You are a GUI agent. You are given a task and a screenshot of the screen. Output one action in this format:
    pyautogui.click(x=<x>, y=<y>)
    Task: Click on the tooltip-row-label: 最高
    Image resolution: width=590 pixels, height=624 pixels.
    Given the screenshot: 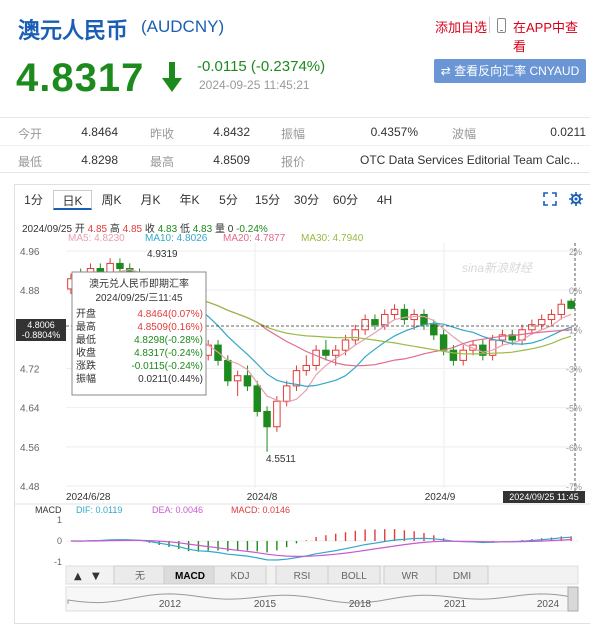 What is the action you would take?
    pyautogui.click(x=86, y=326)
    